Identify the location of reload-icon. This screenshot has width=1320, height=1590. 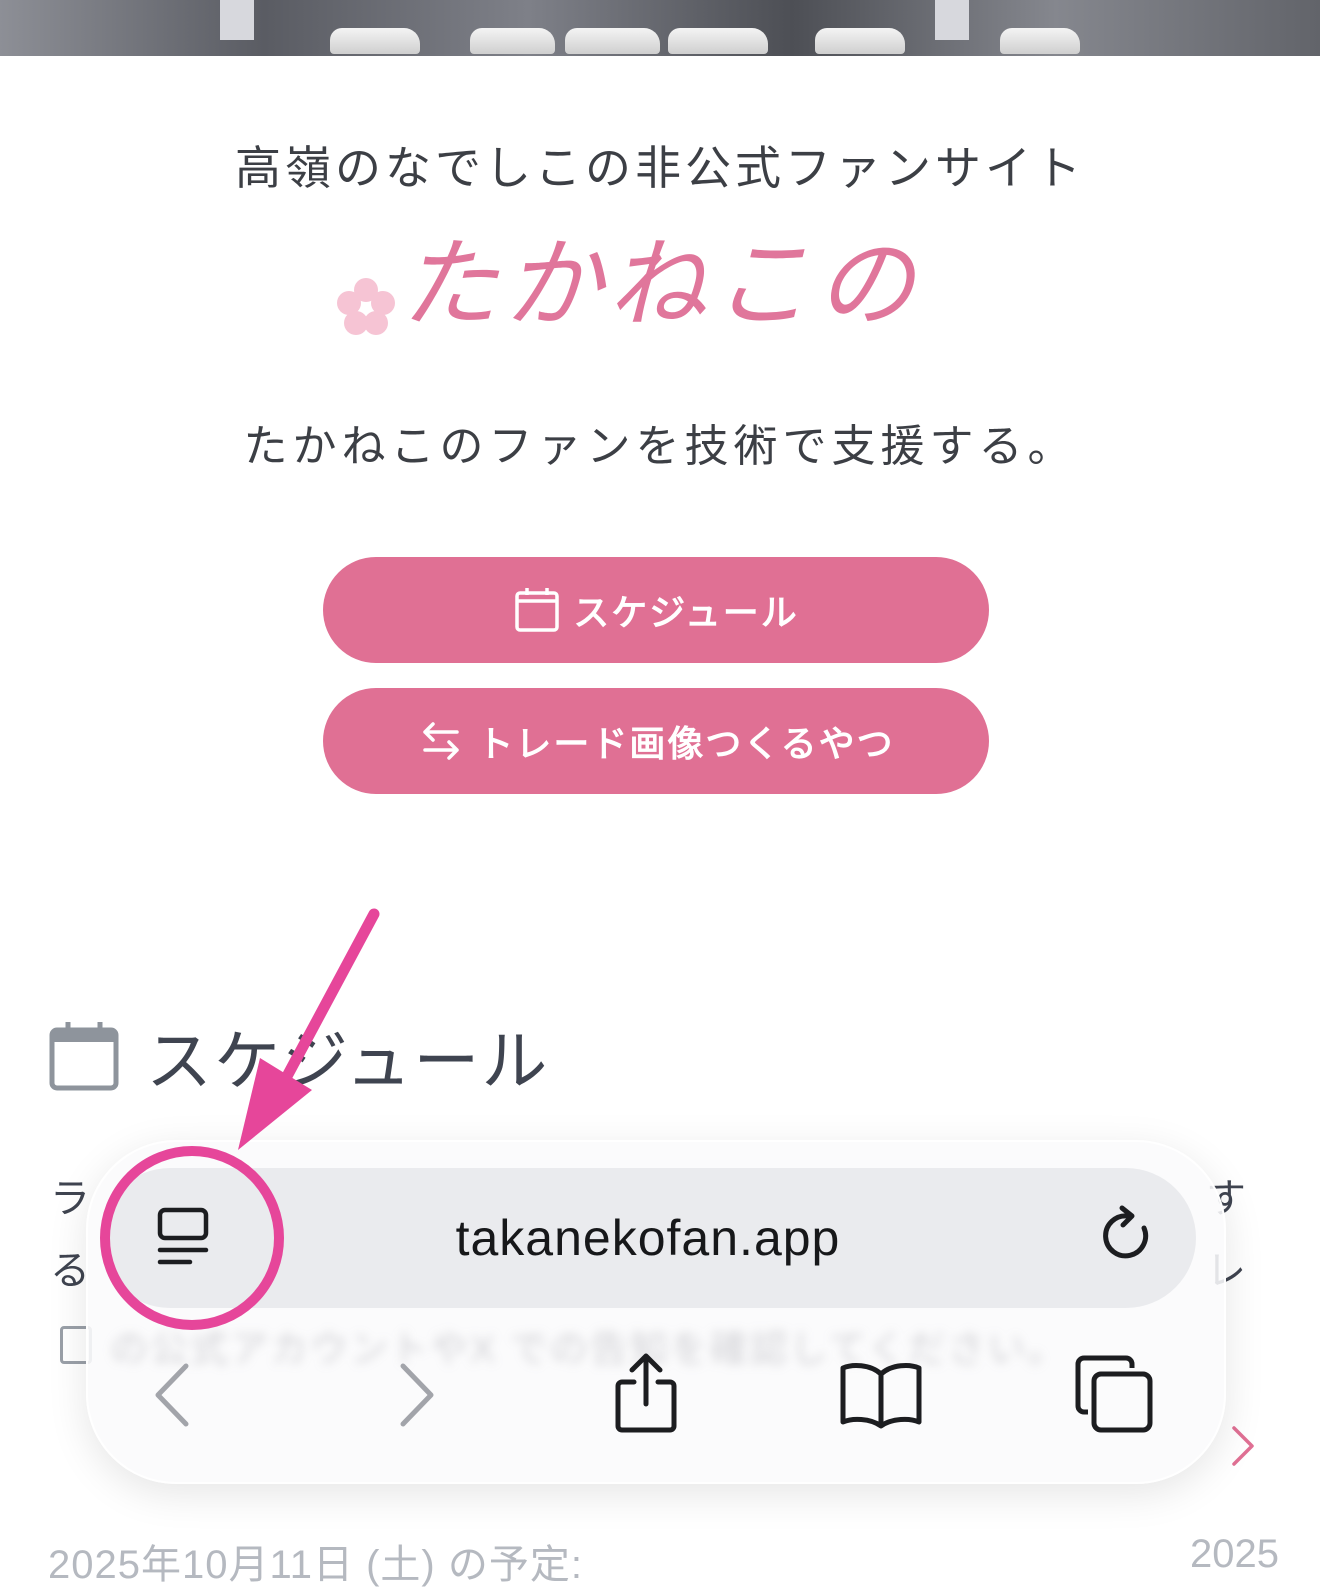
(1128, 1235).